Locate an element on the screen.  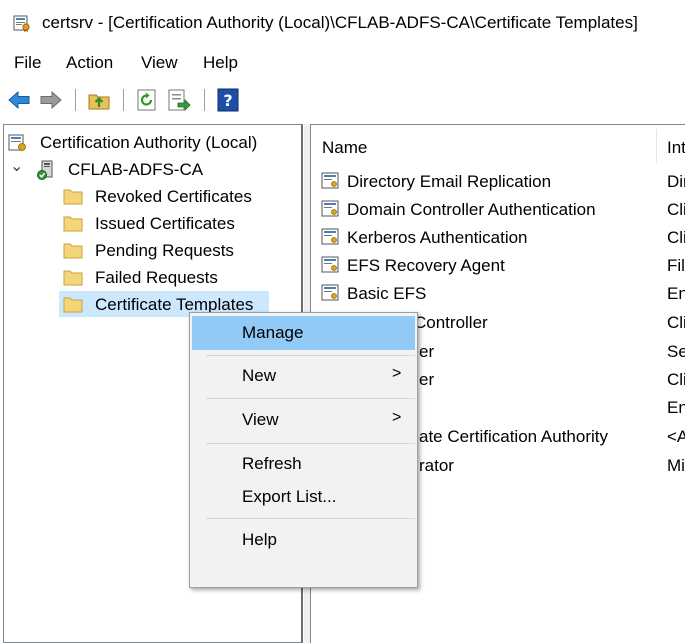
list-item: EFS Recovery Agent Fil is located at coordinates (498, 265).